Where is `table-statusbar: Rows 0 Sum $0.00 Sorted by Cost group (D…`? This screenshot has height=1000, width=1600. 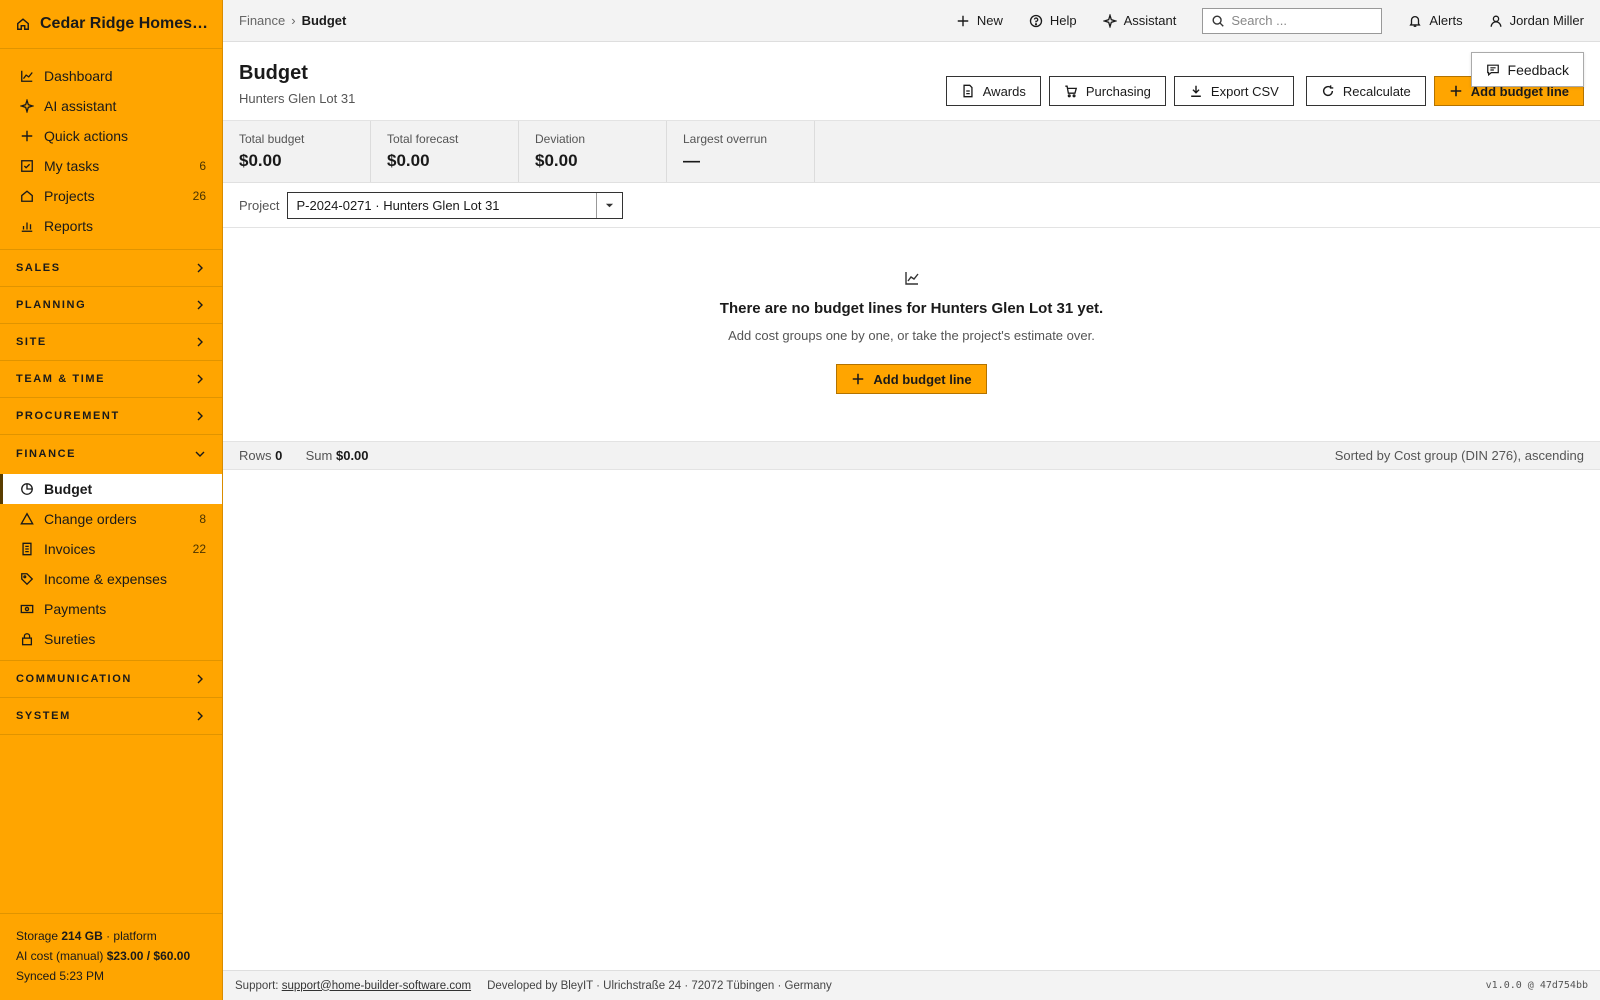 table-statusbar: Rows 0 Sum $0.00 Sorted by Cost group (D… is located at coordinates (911, 456).